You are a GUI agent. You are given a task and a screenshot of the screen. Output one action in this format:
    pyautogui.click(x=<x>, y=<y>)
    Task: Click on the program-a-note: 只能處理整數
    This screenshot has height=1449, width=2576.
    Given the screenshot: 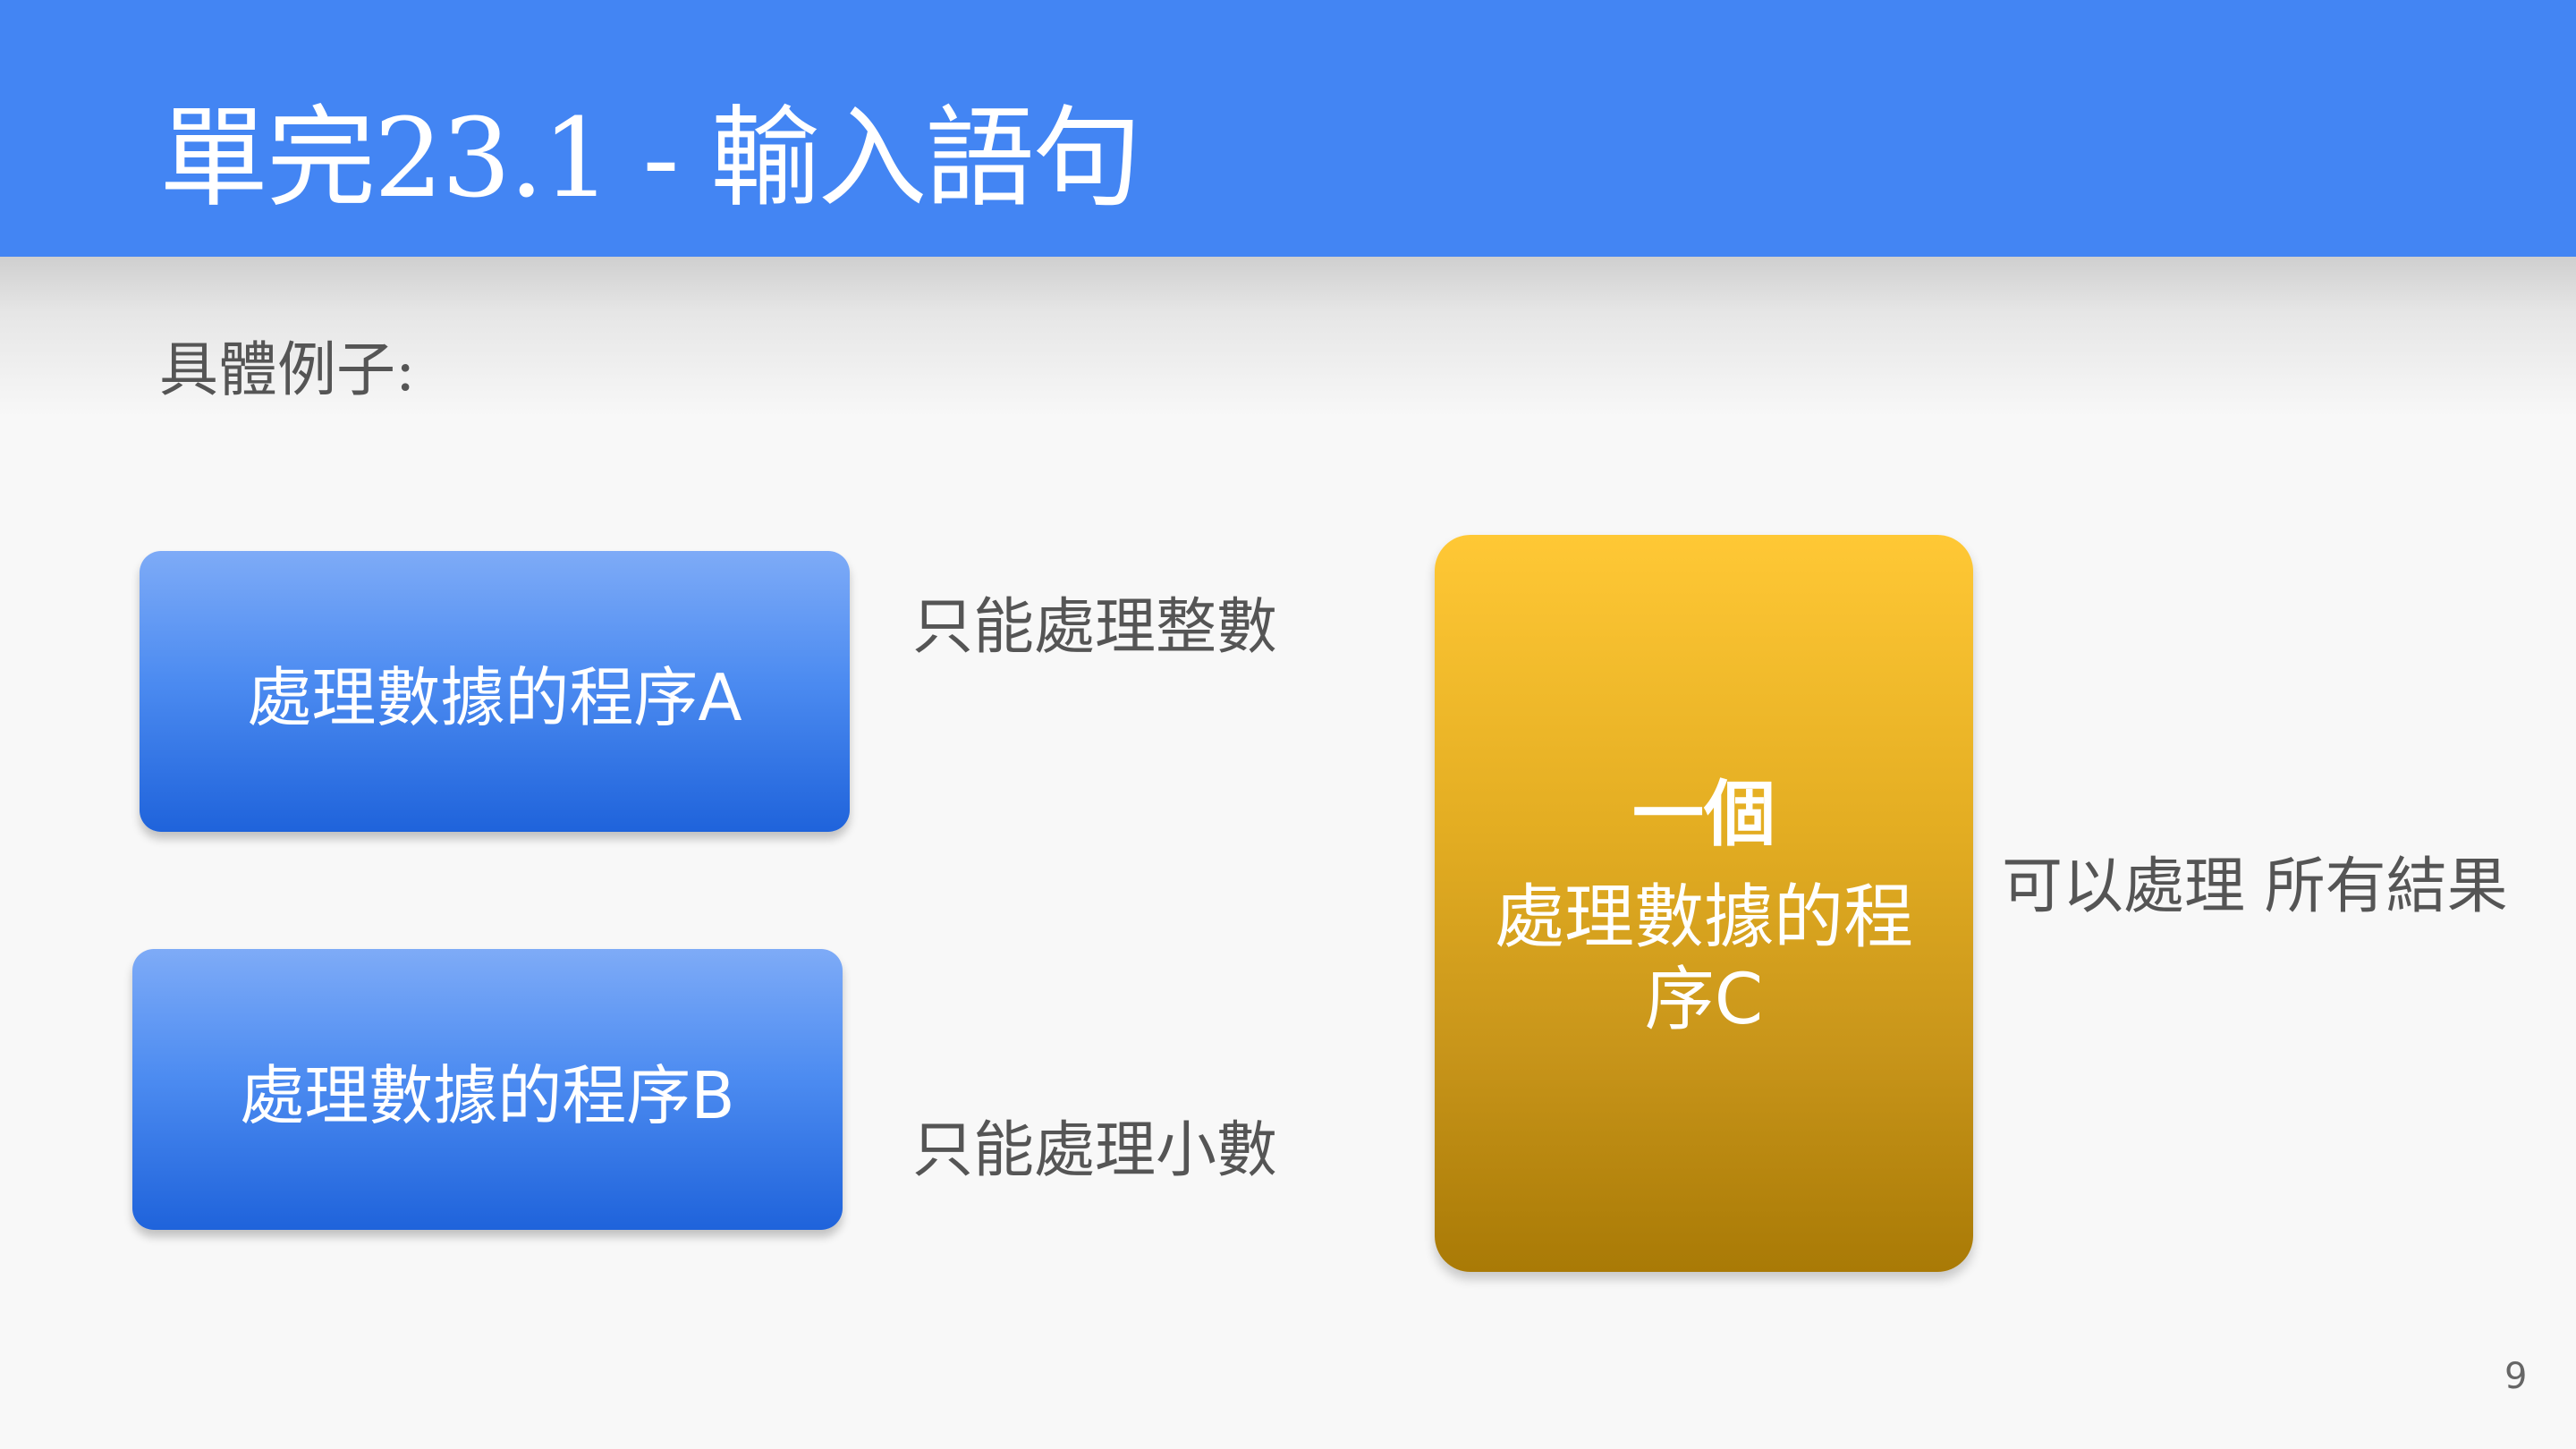 What is the action you would take?
    pyautogui.click(x=1095, y=627)
    